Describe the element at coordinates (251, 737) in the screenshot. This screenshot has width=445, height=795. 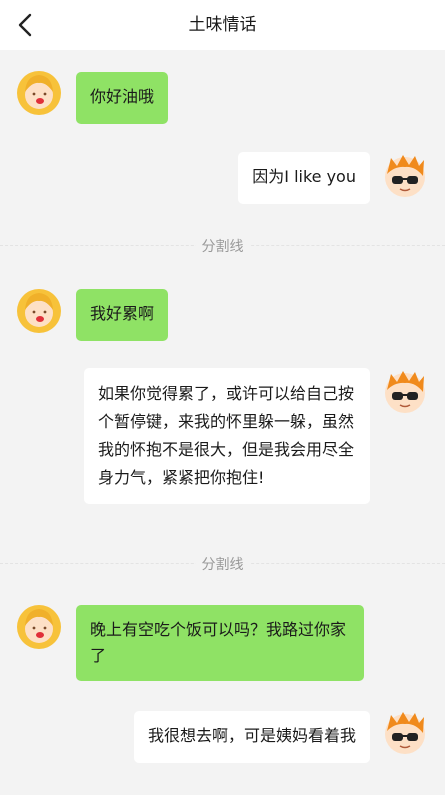
I see `message-bubble-sent: 我很想去啊，可是姨妈看着我` at that location.